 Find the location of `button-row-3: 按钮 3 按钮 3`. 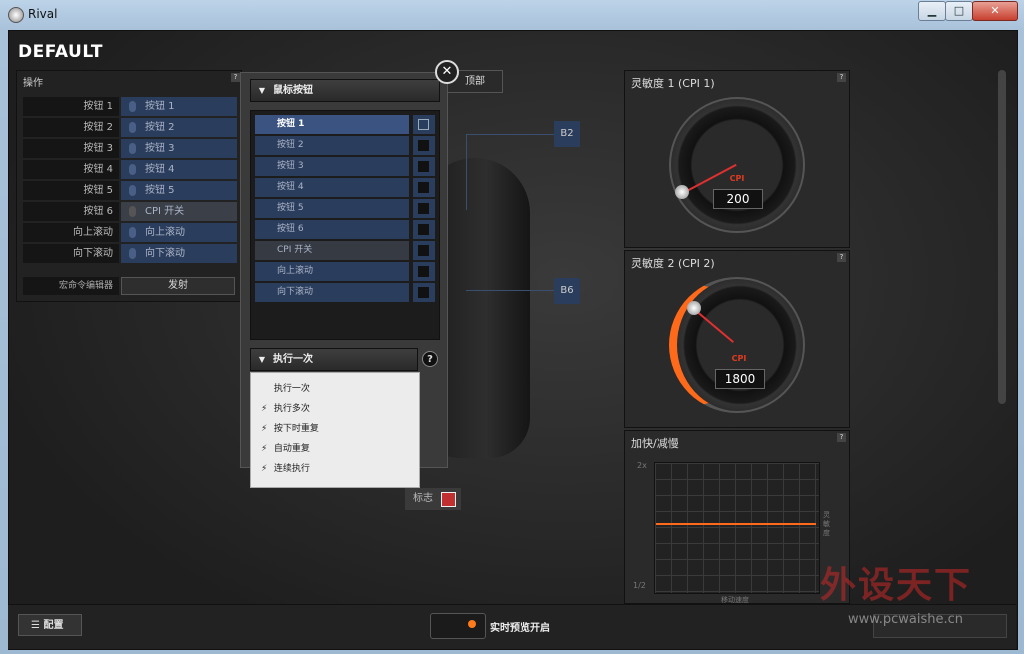

button-row-3: 按钮 3 按钮 3 is located at coordinates (130, 148).